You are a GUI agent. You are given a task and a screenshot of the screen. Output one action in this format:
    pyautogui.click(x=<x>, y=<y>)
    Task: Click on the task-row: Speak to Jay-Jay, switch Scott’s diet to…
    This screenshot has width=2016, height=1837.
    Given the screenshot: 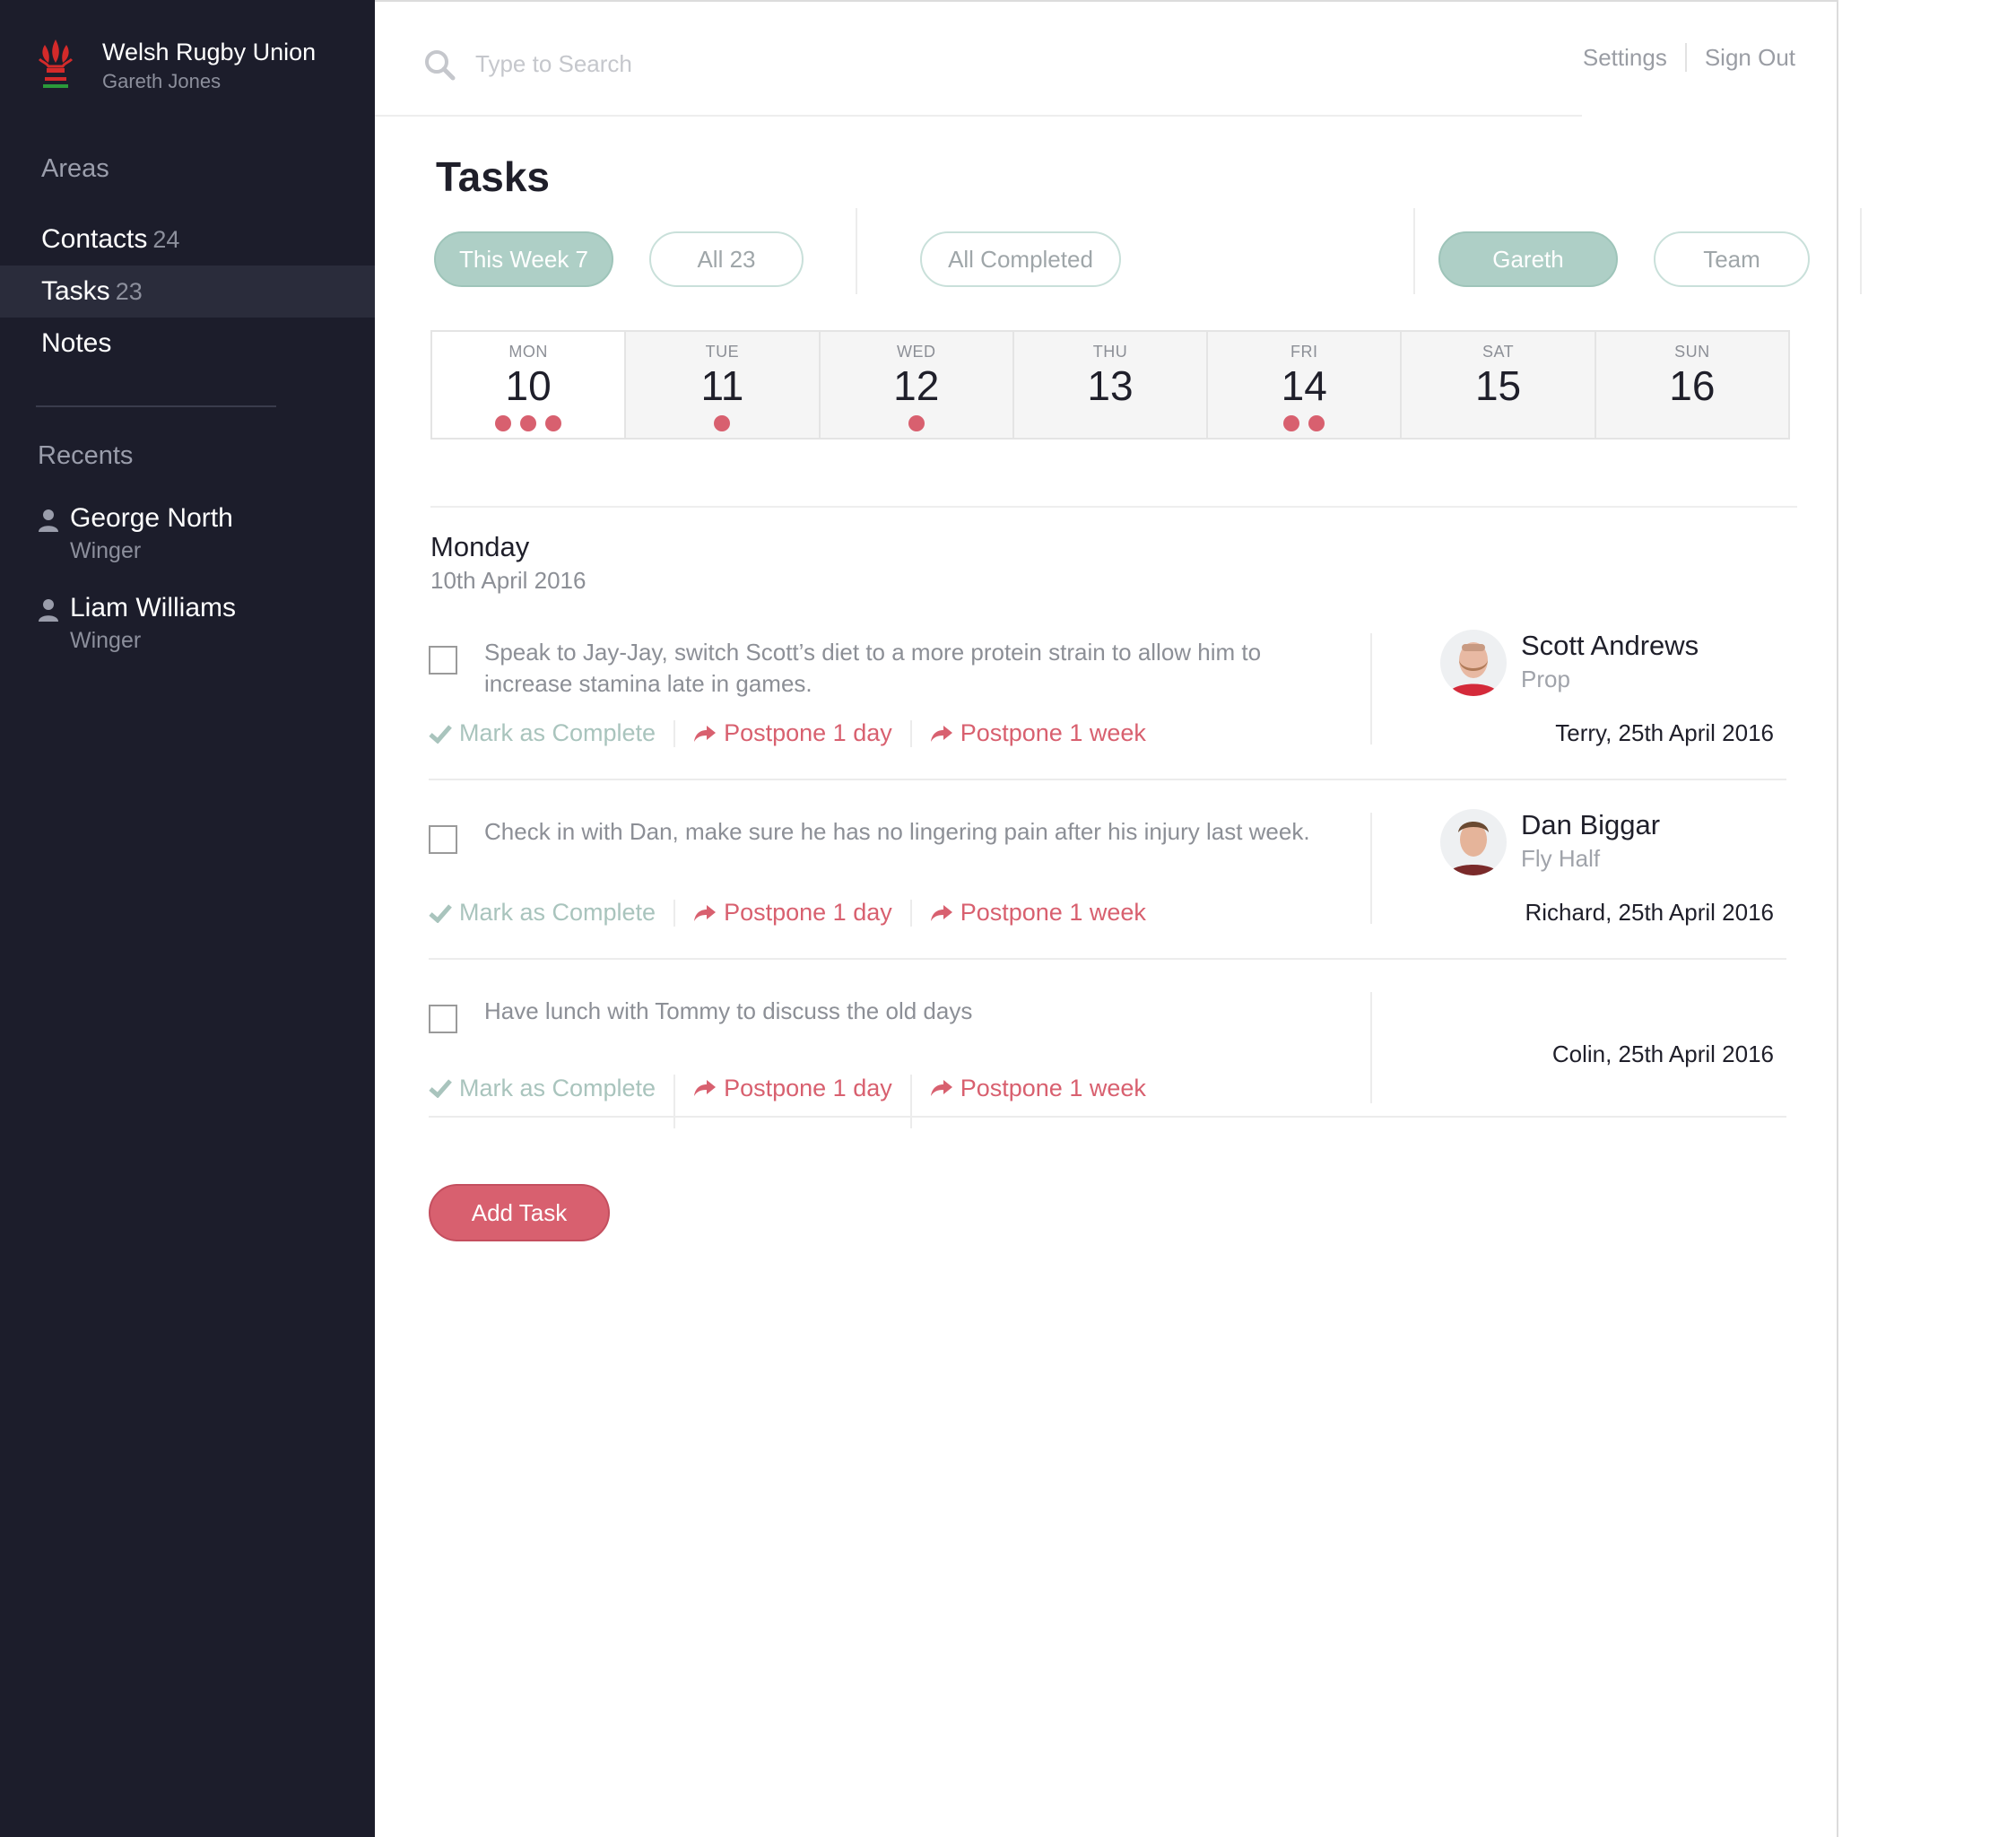 What is the action you would take?
    pyautogui.click(x=1107, y=705)
    